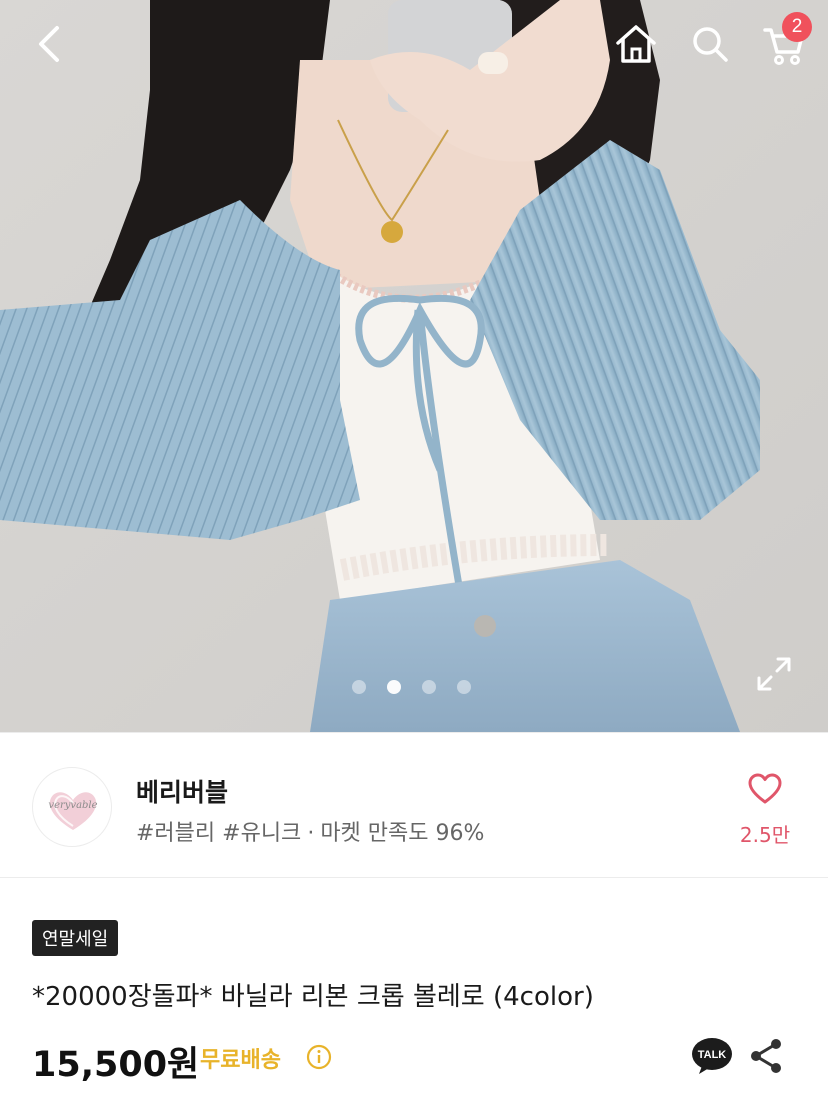 The height and width of the screenshot is (1114, 828). I want to click on seller-section: veryvable 베리버블 #러블리 #유니크 · 마켓 만족도 96% 2.5만, so click(414, 805).